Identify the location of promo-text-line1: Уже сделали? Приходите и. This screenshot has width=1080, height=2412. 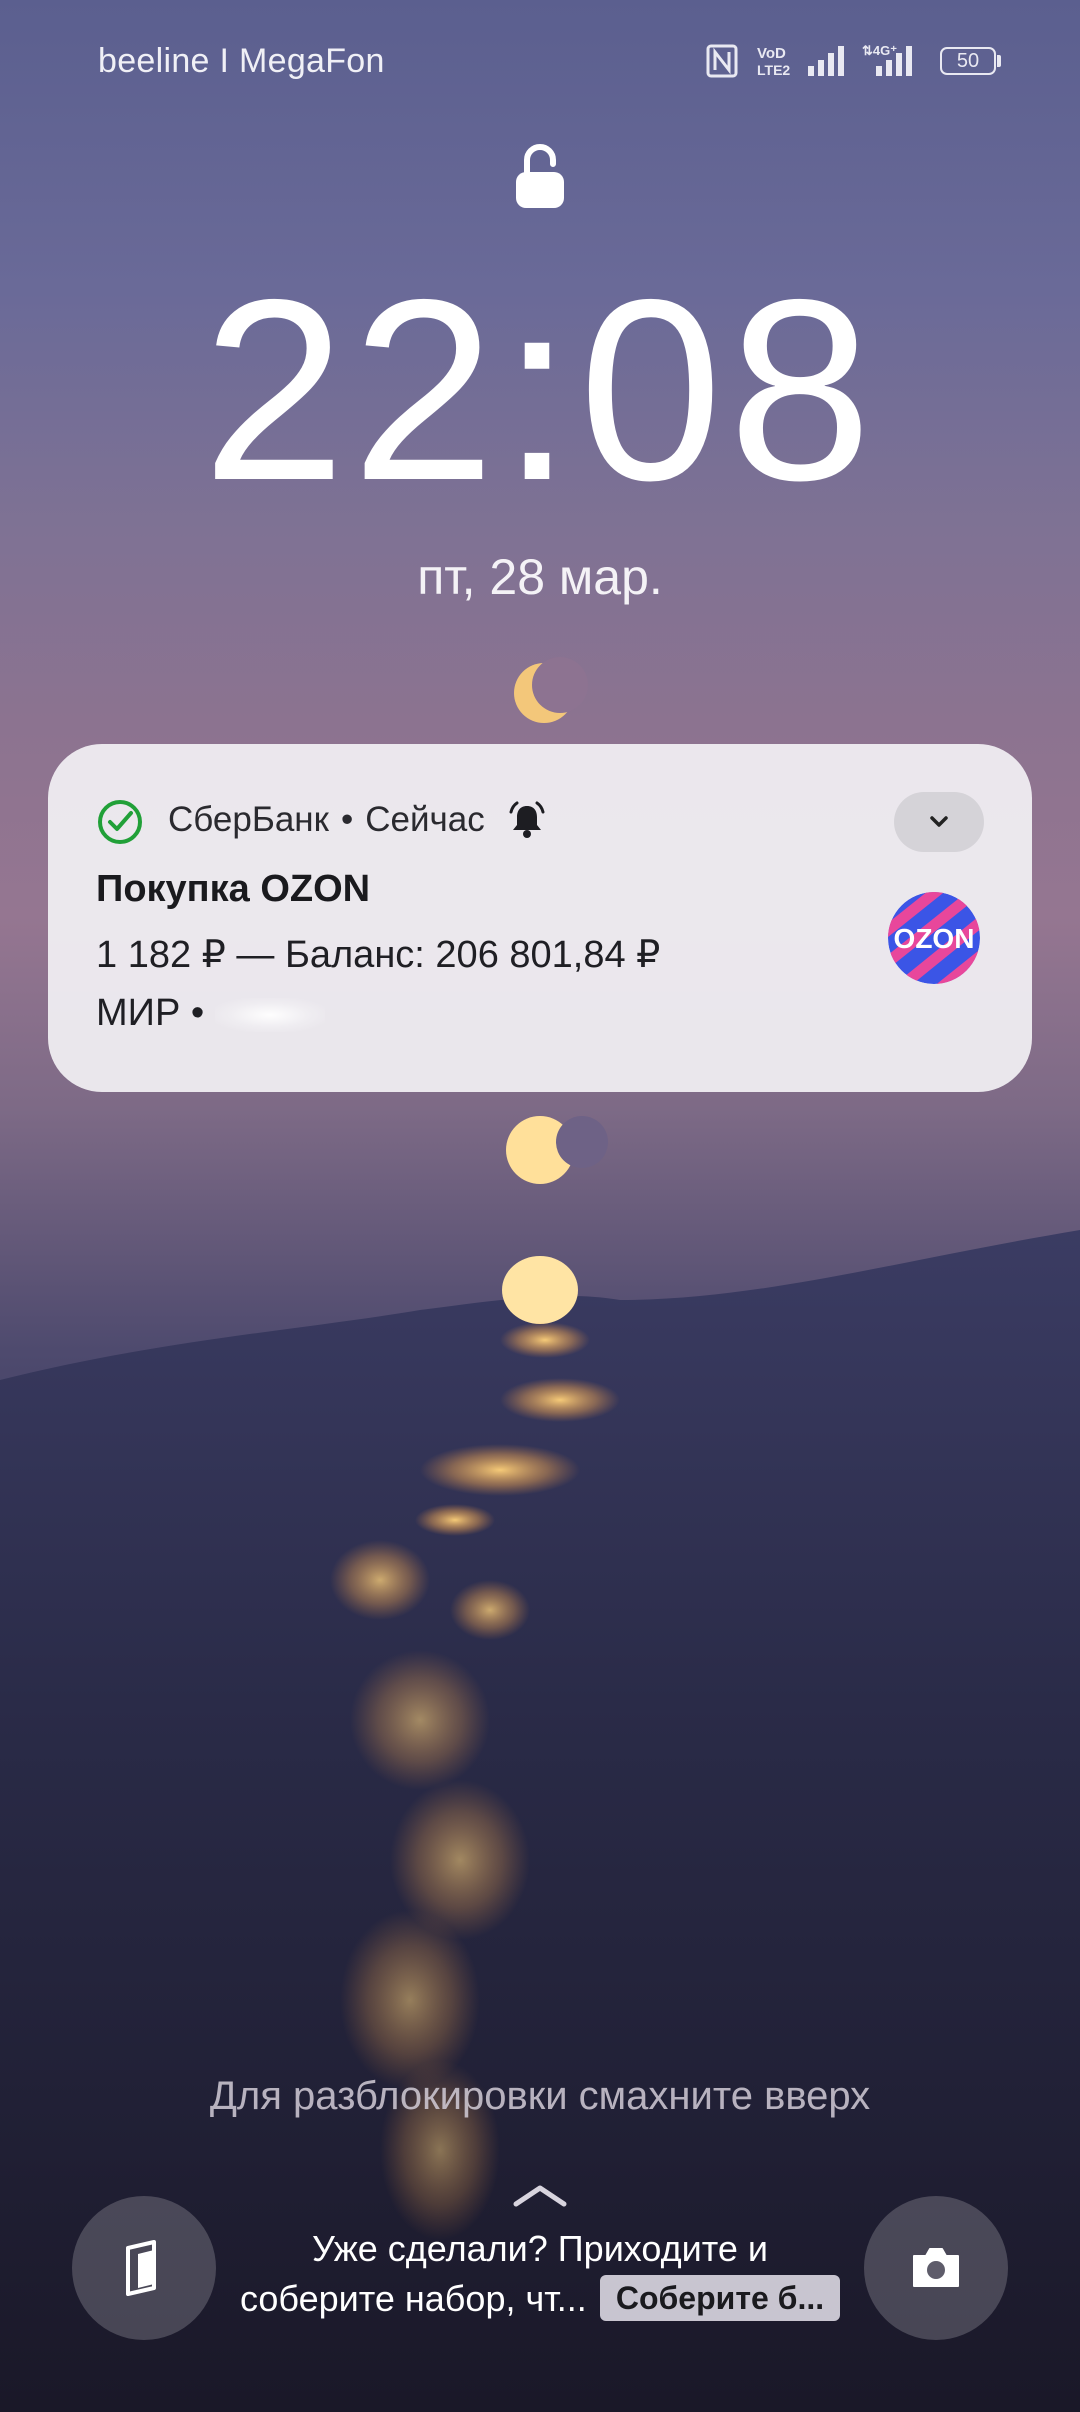
(540, 2249).